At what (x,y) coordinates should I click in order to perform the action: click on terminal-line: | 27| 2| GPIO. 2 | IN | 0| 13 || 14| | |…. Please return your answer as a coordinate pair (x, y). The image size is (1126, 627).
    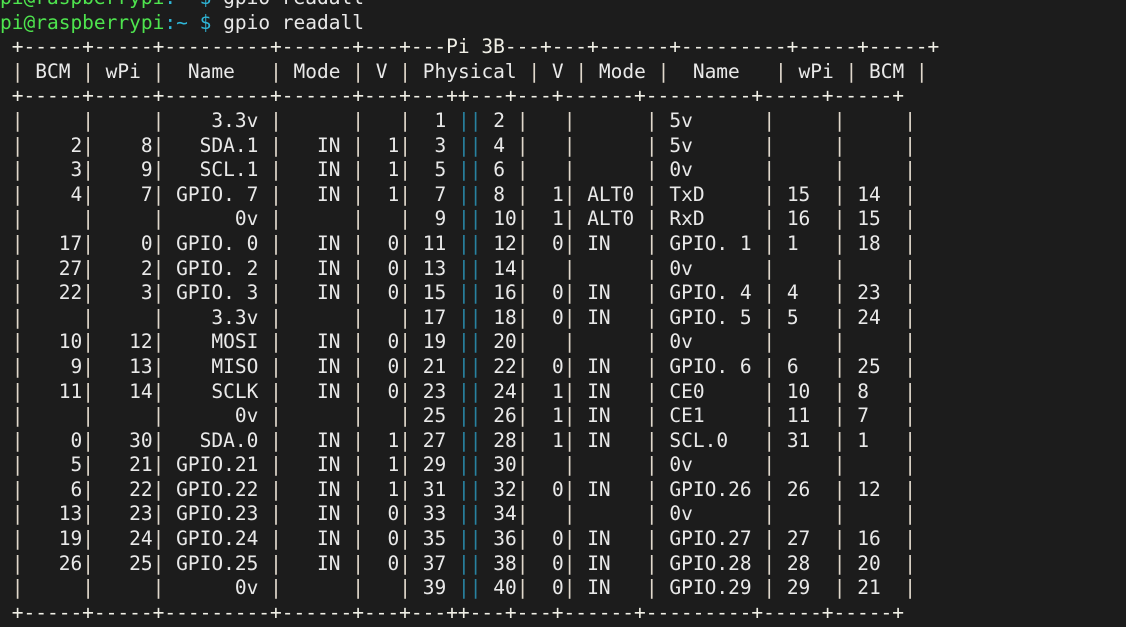
    Looking at the image, I should click on (458, 268).